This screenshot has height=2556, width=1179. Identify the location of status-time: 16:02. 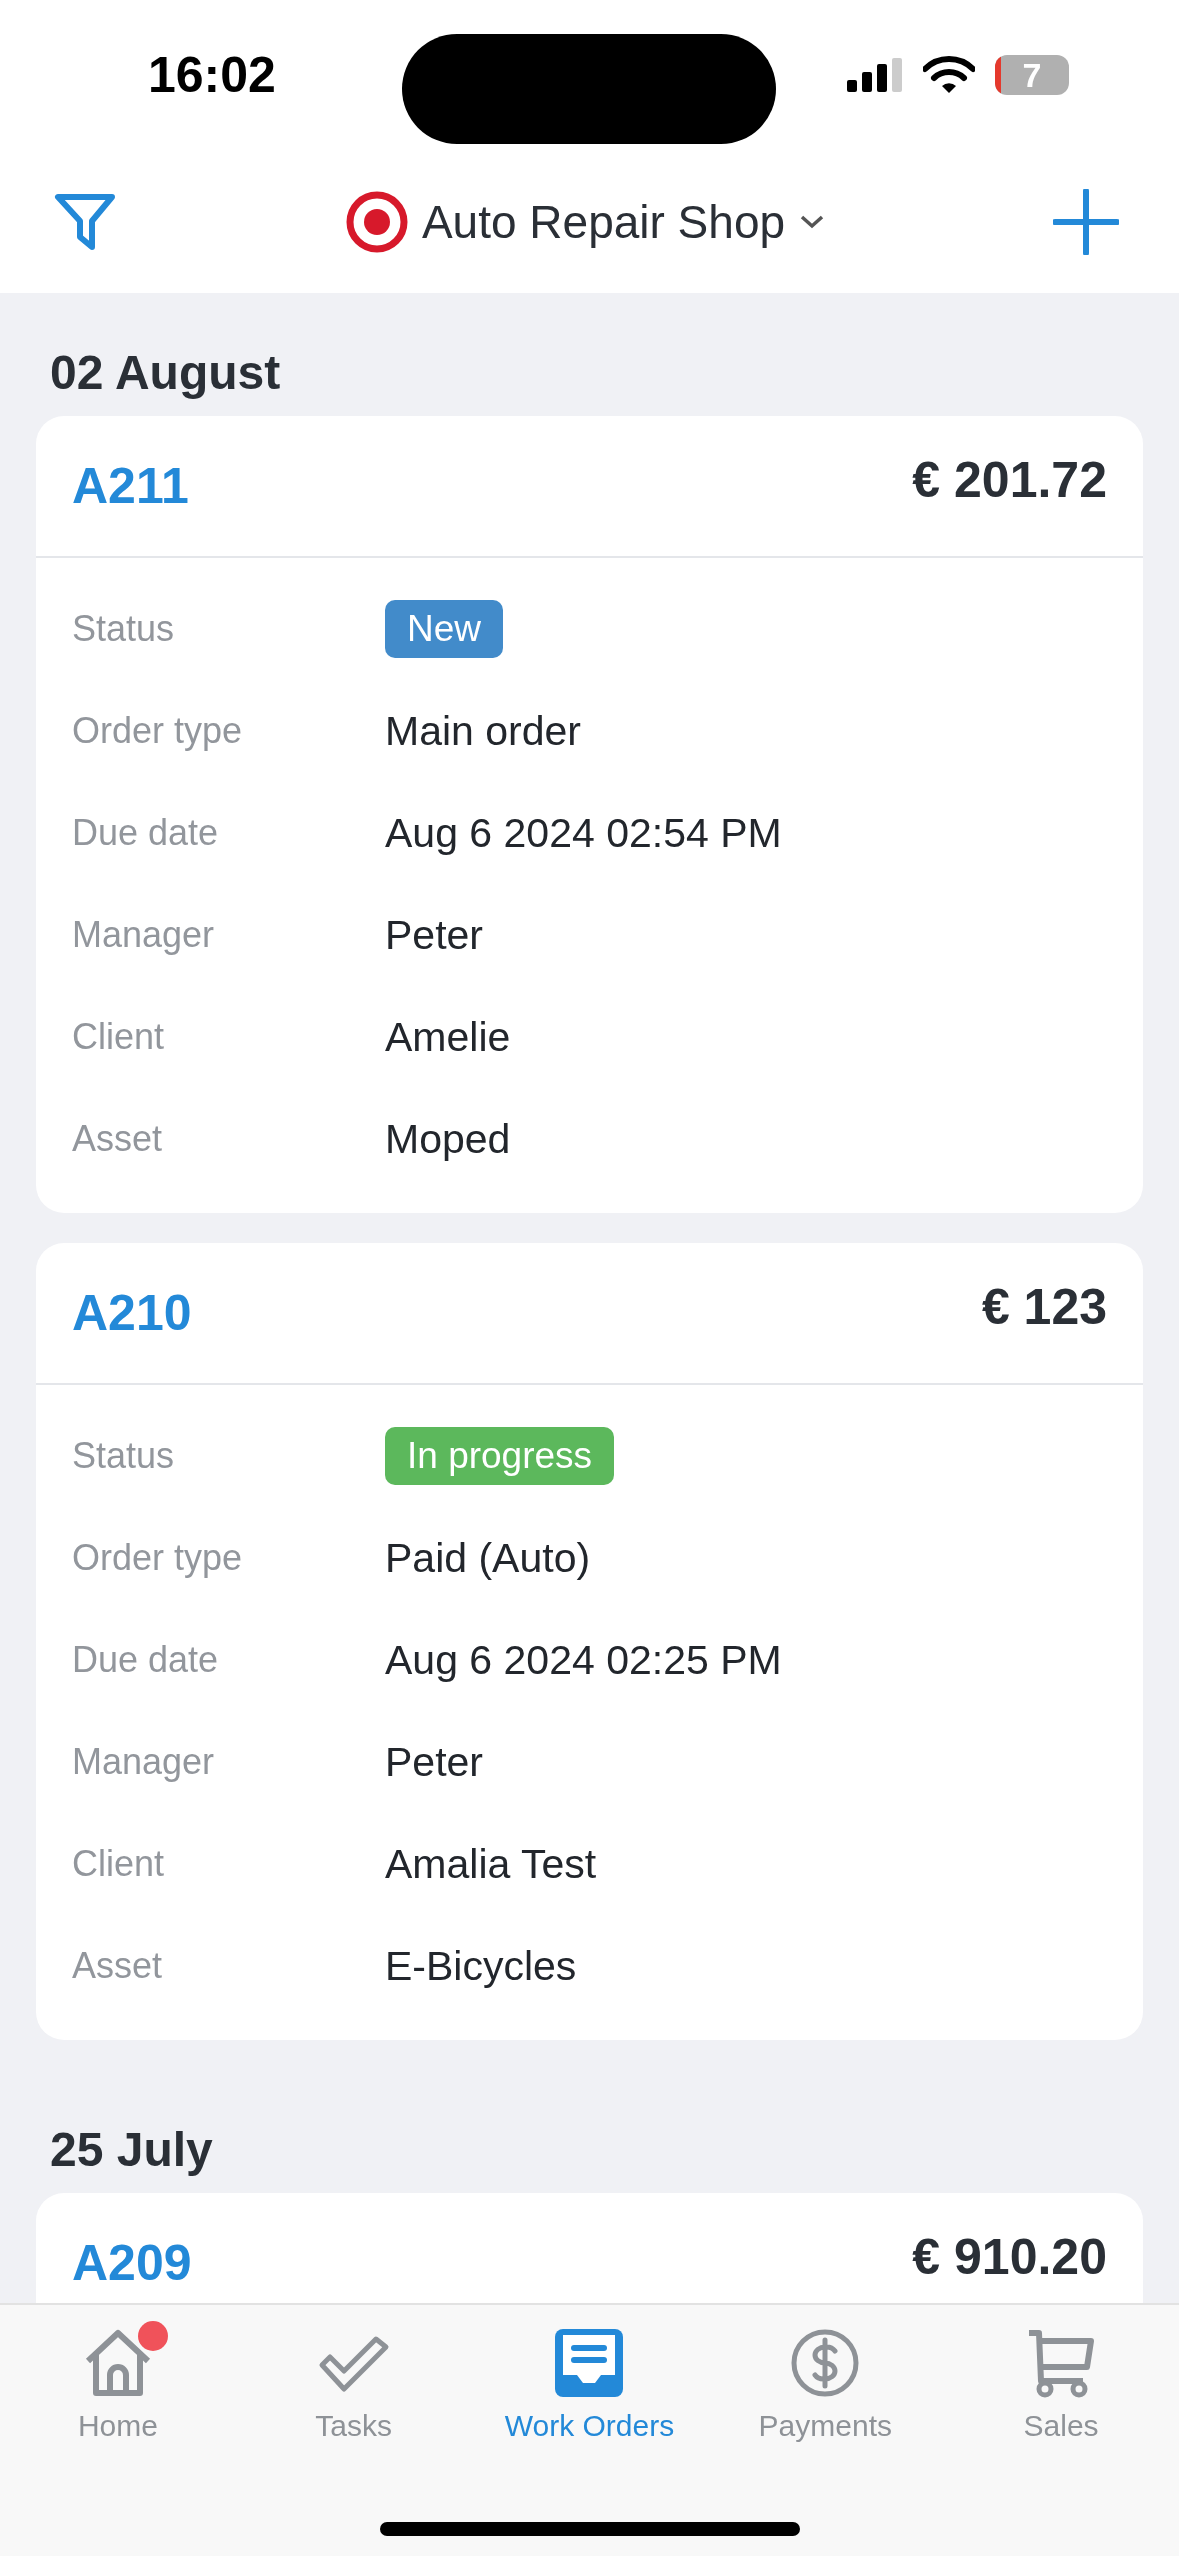
(212, 75).